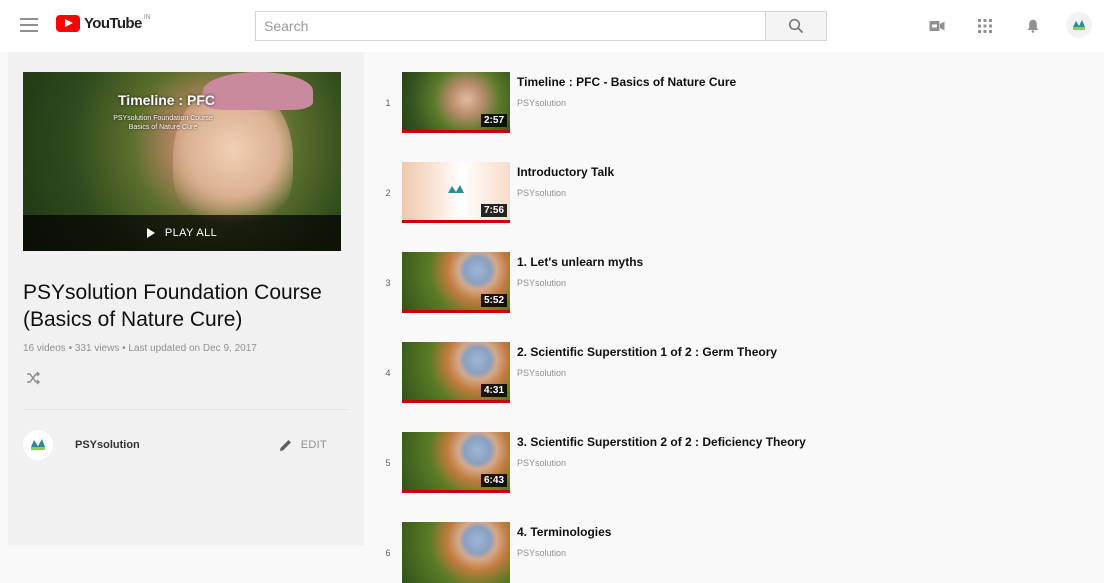 This screenshot has width=1104, height=583. I want to click on play-icon, so click(150, 233).